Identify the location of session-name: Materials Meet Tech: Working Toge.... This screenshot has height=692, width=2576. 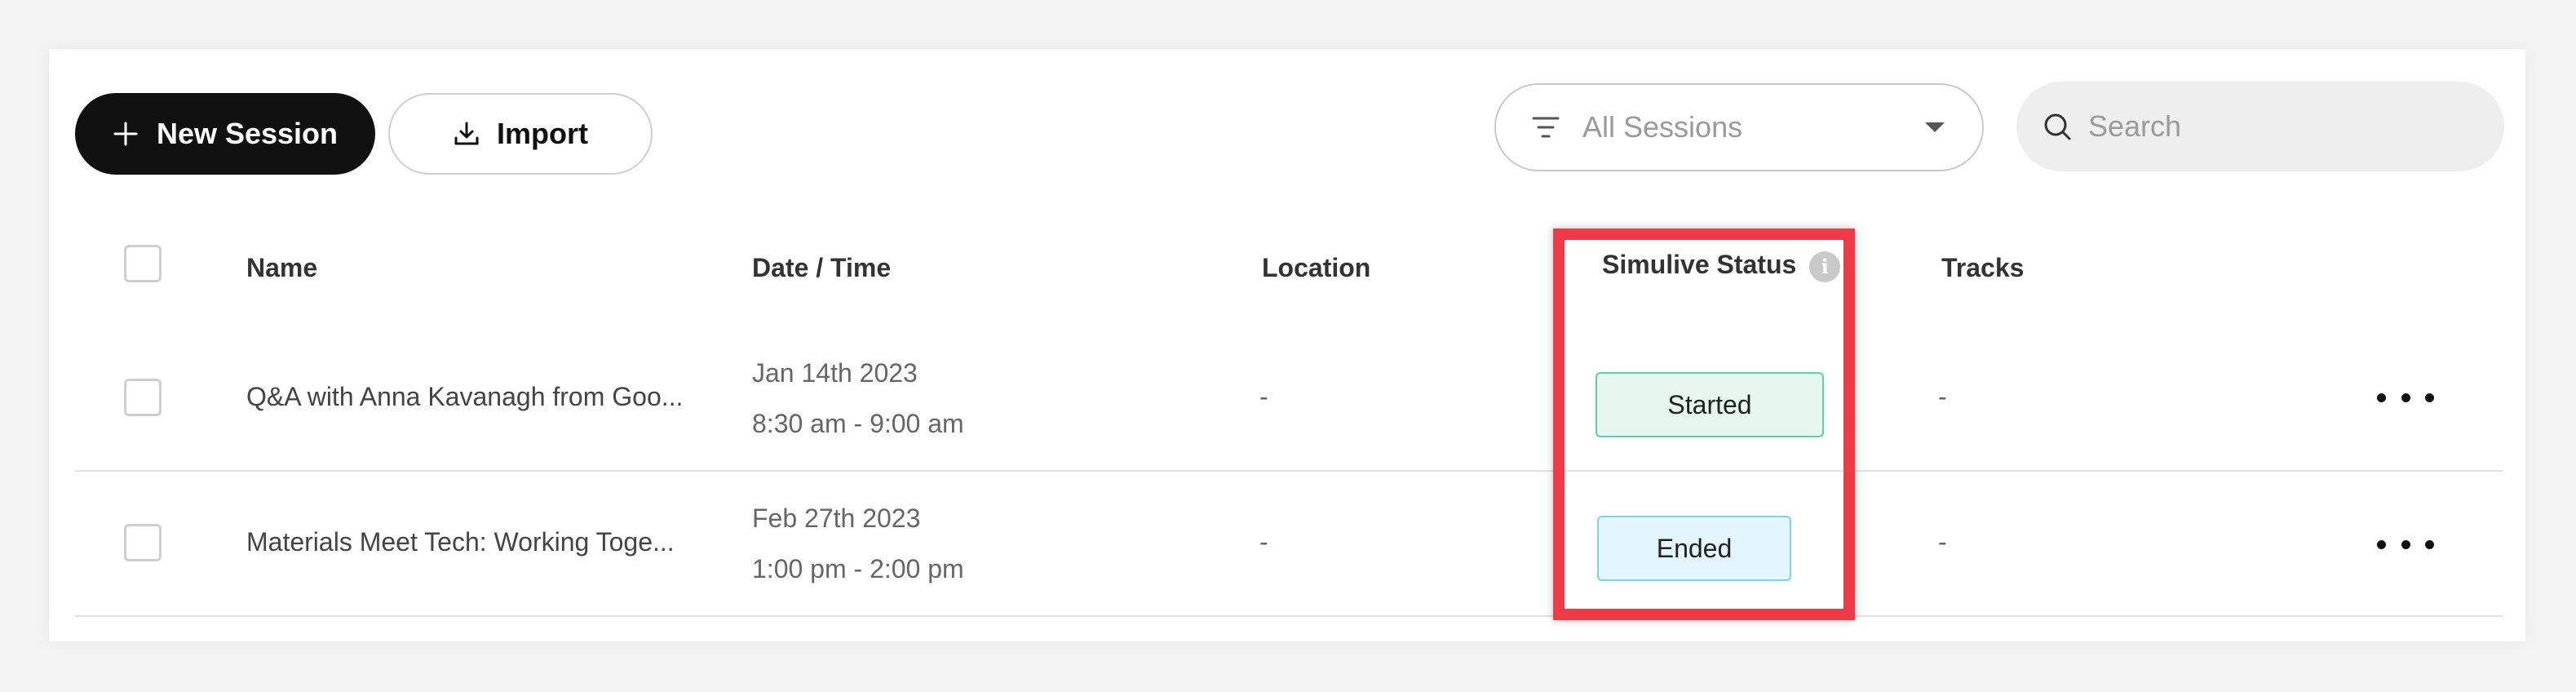
(460, 542).